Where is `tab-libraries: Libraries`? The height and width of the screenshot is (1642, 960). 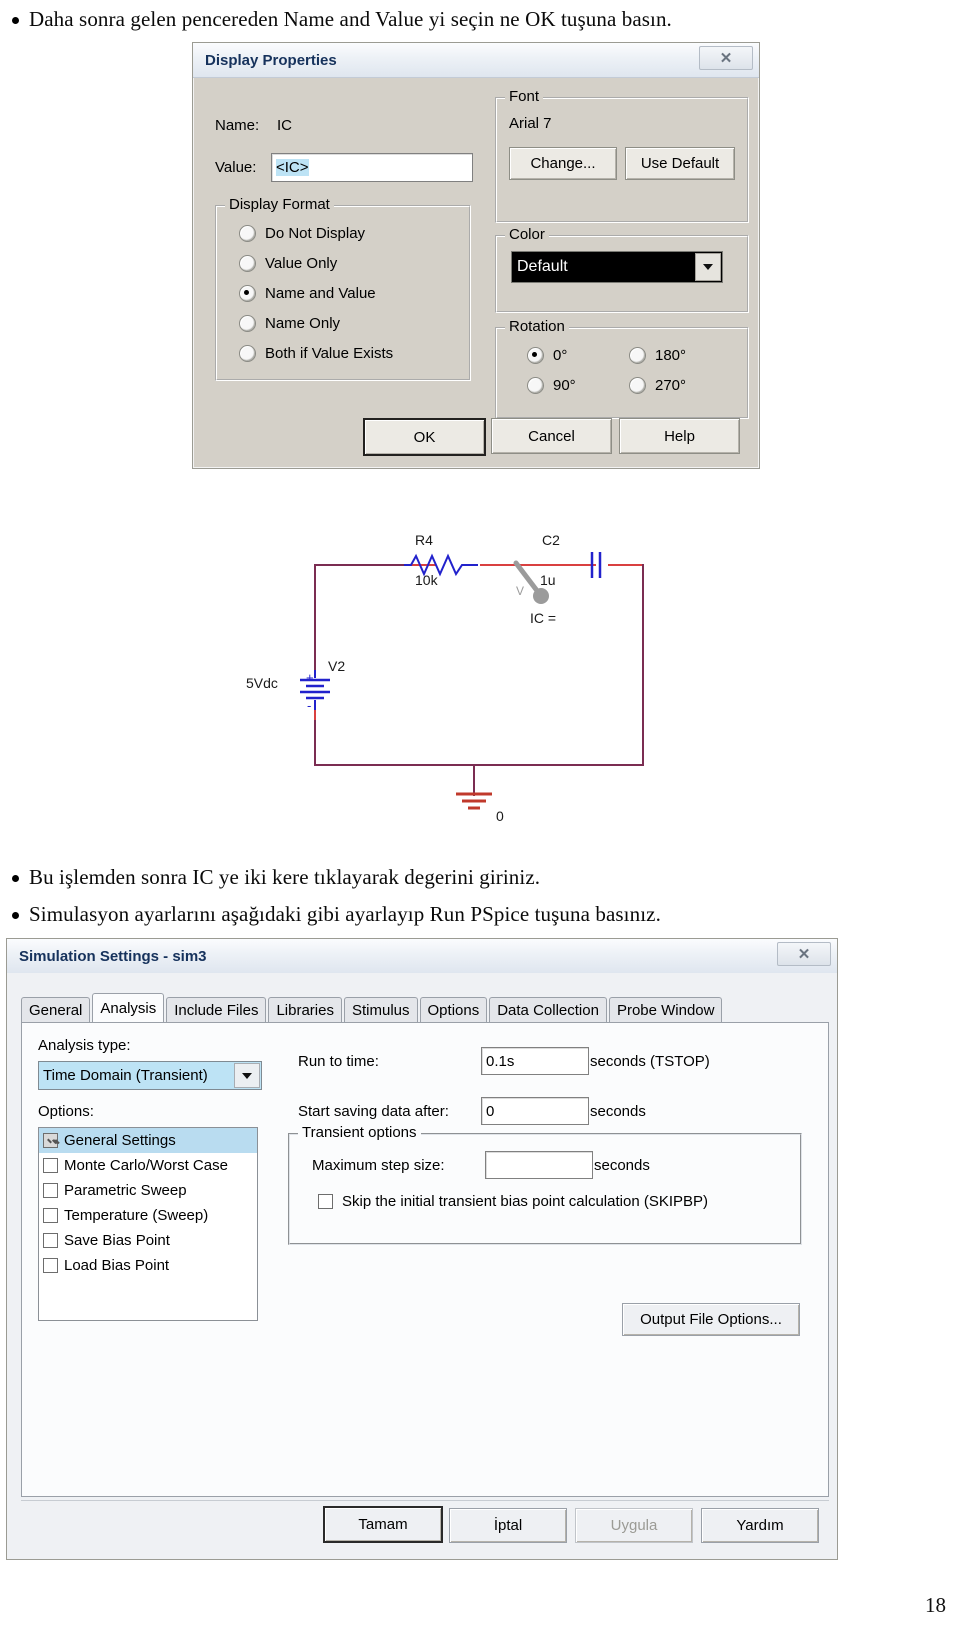 tab-libraries: Libraries is located at coordinates (305, 1010).